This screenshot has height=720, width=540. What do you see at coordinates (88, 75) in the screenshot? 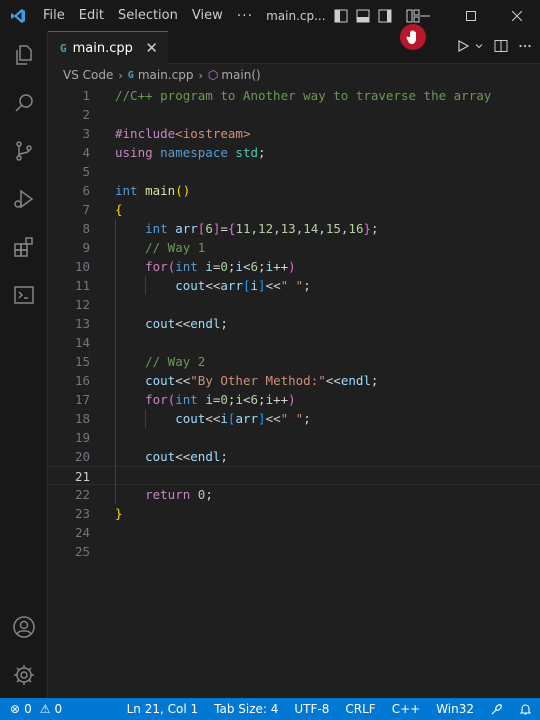
I see `breadcrumb-root: VS Code` at bounding box center [88, 75].